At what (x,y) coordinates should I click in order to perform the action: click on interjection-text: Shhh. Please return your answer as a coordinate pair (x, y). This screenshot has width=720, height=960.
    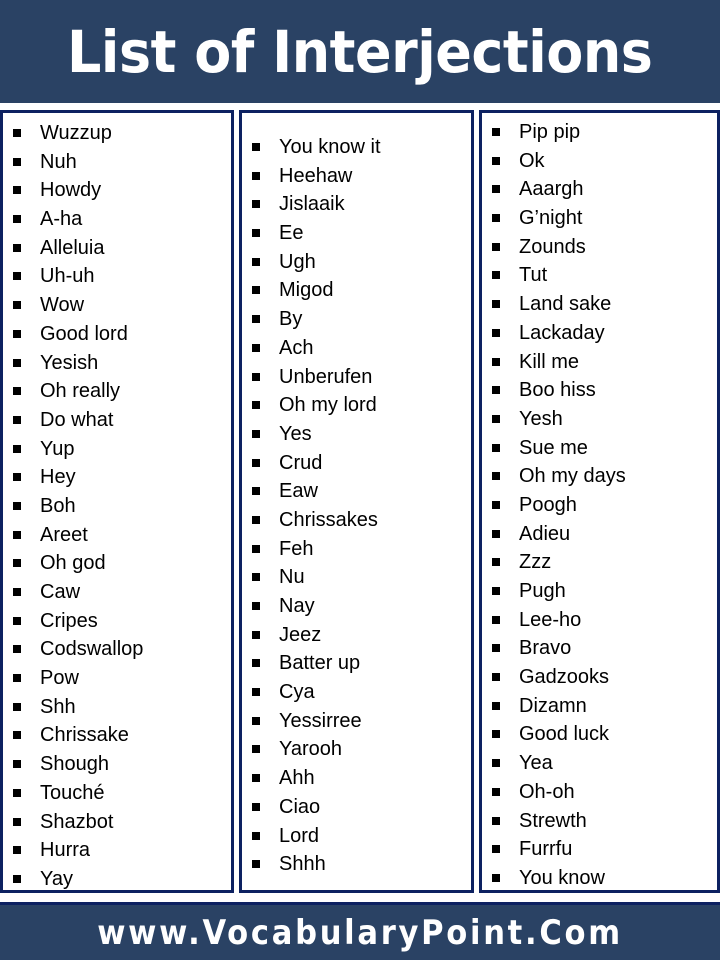
    Looking at the image, I should click on (302, 864).